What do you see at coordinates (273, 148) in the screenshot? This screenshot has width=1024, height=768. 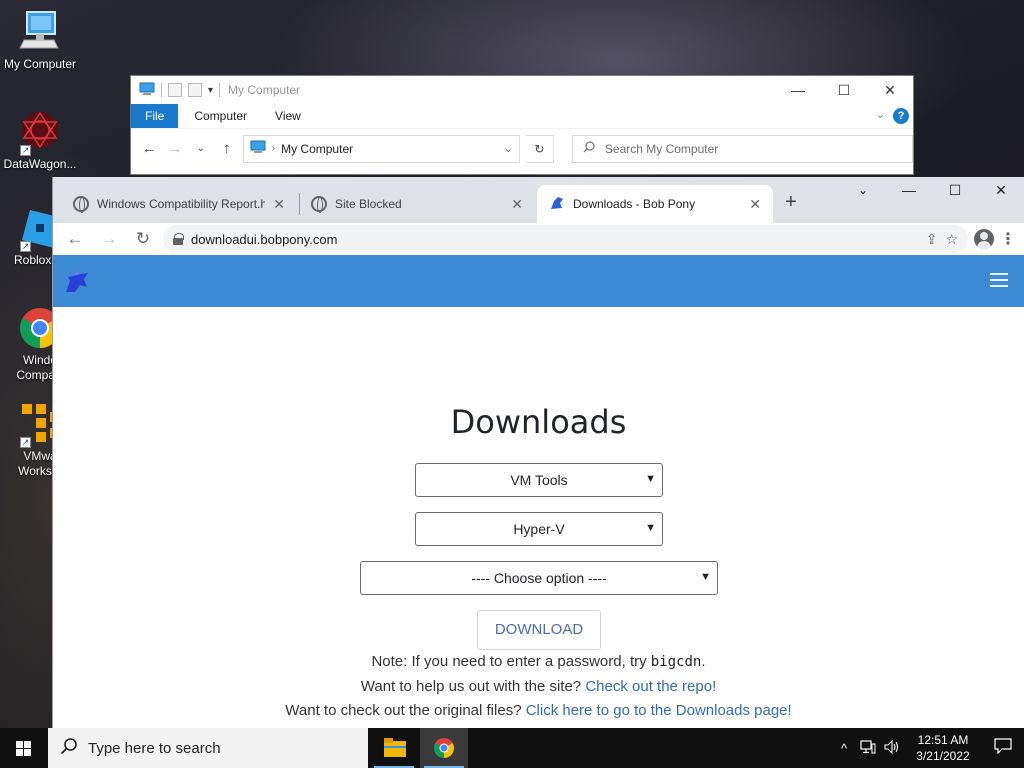 I see `breadcrumb-chevron-icon: ›` at bounding box center [273, 148].